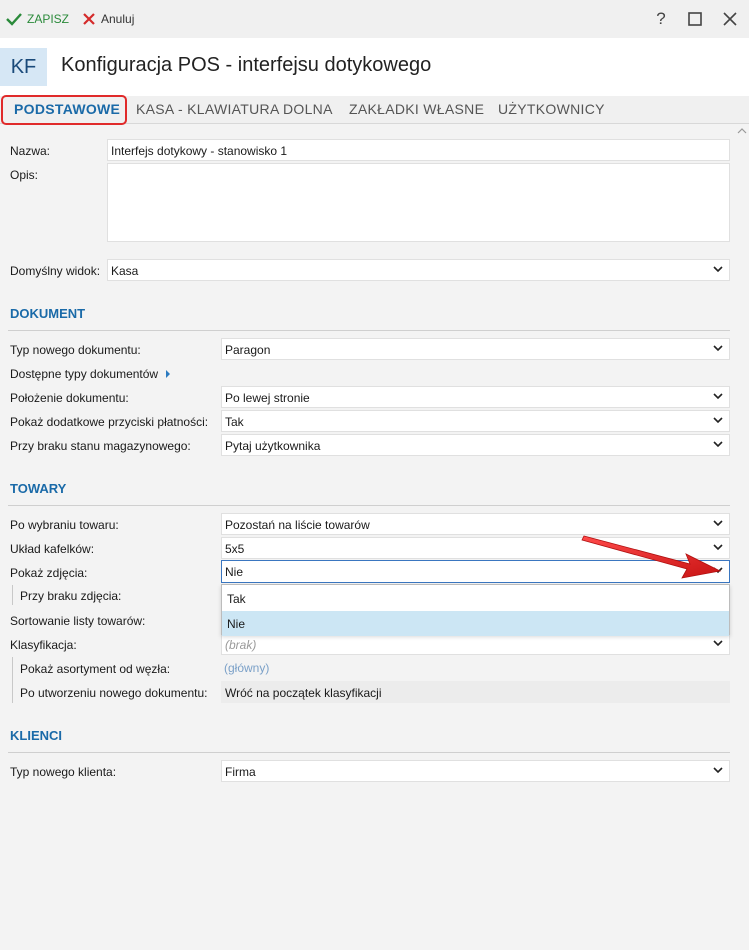 This screenshot has width=749, height=950. I want to click on no-stock-select: Pytaj użytkownika, so click(475, 445).